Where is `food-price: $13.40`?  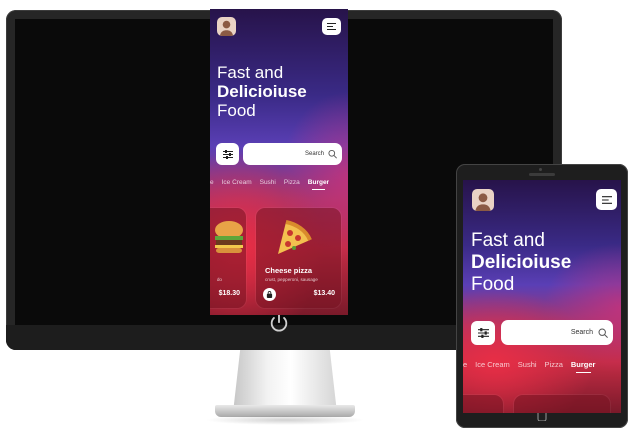 food-price: $13.40 is located at coordinates (324, 293).